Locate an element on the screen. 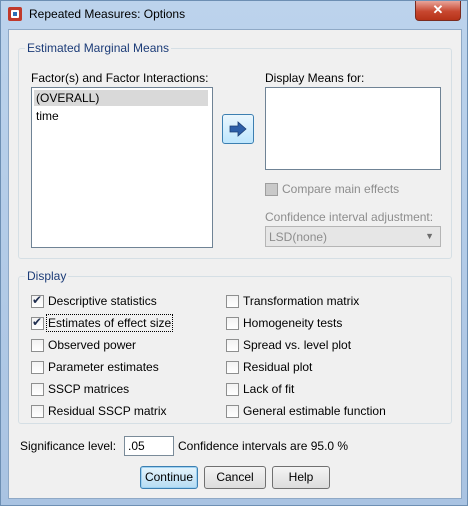  parameter-estimates-box is located at coordinates (37, 367).